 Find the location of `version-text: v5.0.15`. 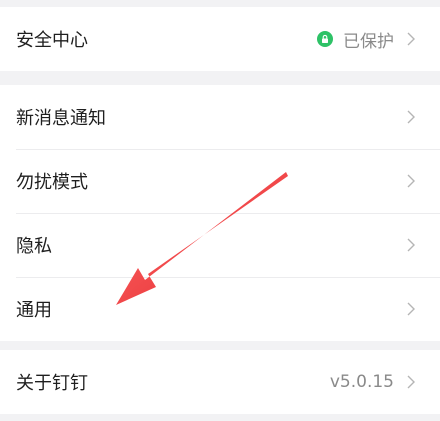

version-text: v5.0.15 is located at coordinates (361, 382).